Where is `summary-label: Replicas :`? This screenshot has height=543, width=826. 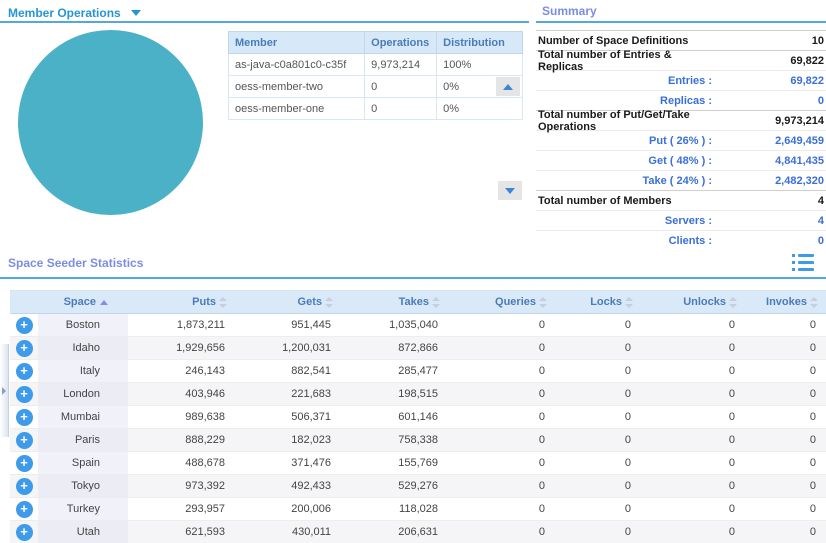 summary-label: Replicas : is located at coordinates (686, 100).